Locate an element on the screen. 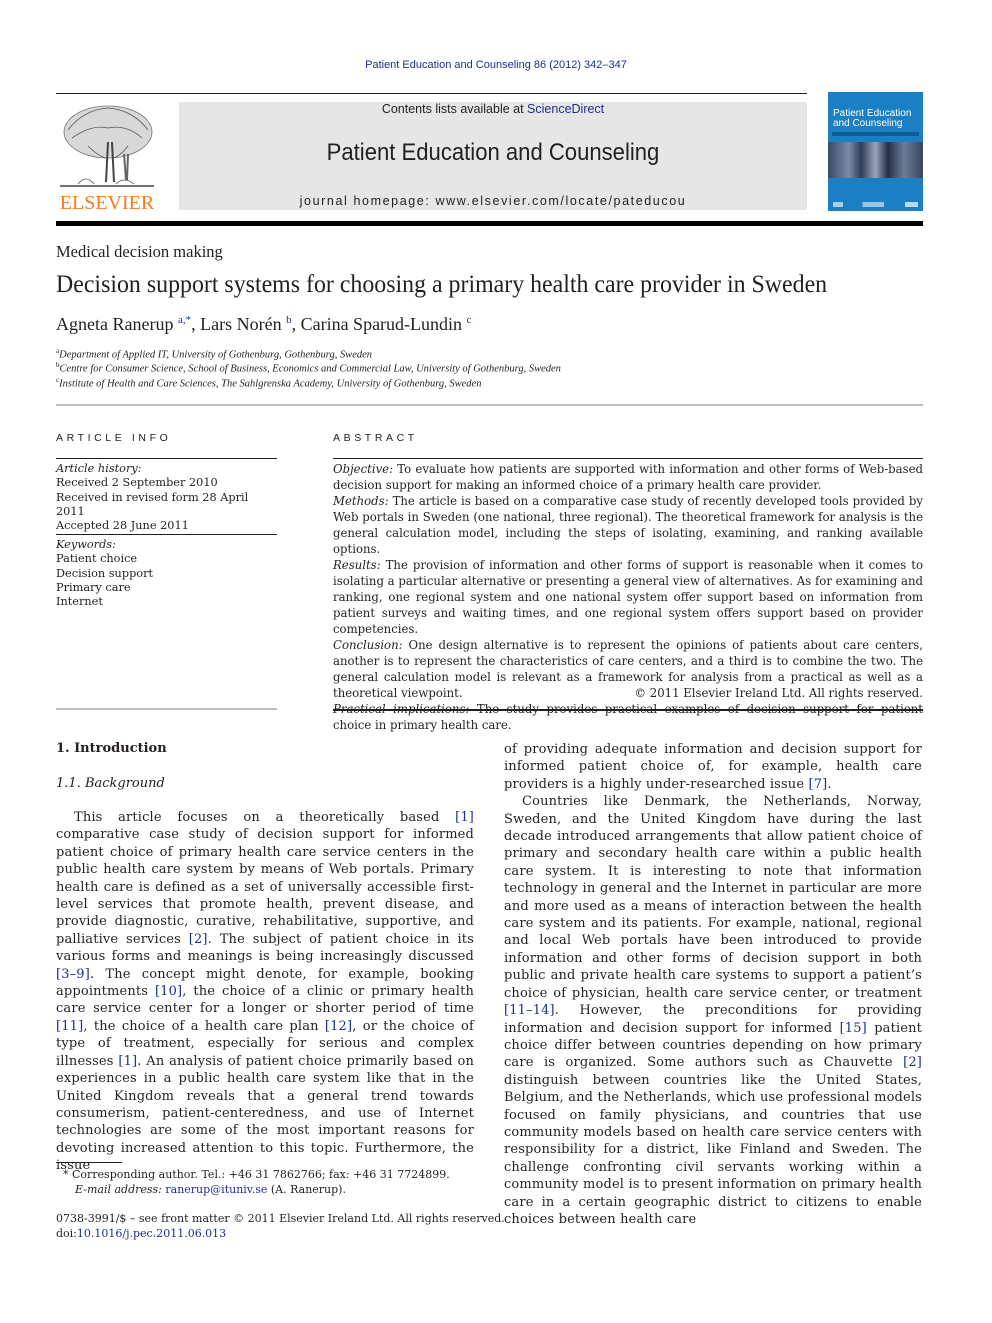  citation-link: [11–14] is located at coordinates (529, 1010).